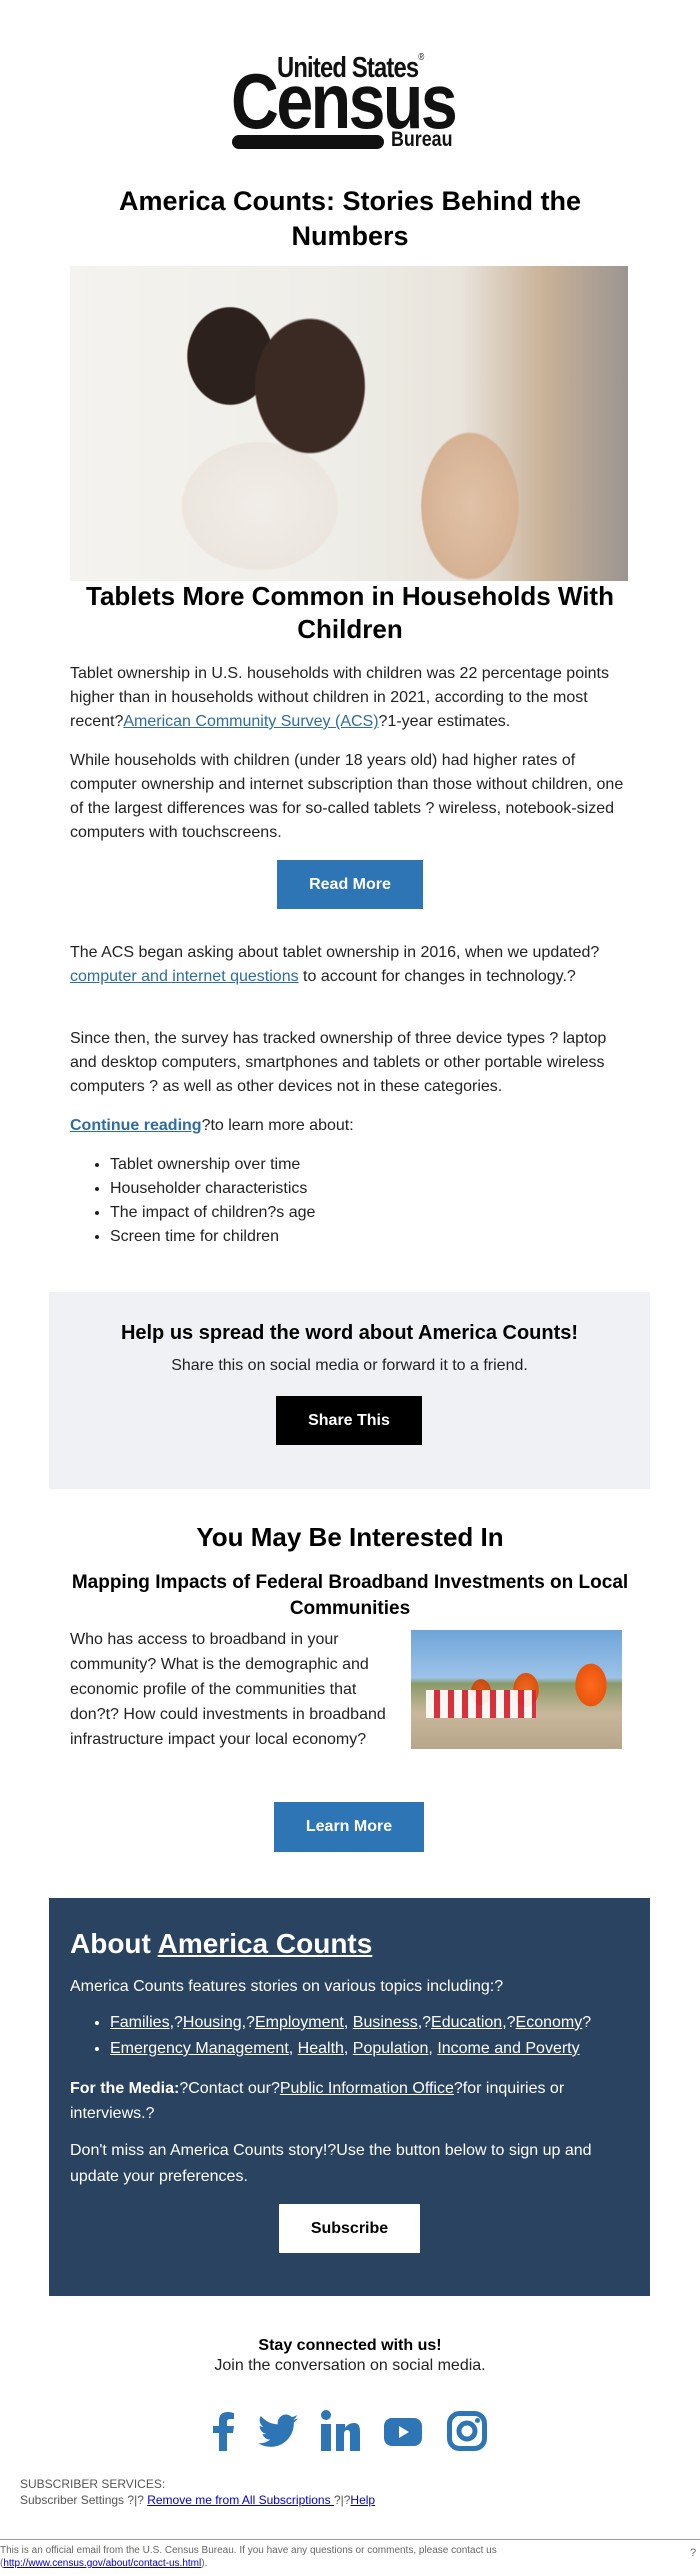 This screenshot has width=700, height=2574. Describe the element at coordinates (72, 2500) in the screenshot. I see `subscriber-settings-link: Subscriber Settings` at that location.